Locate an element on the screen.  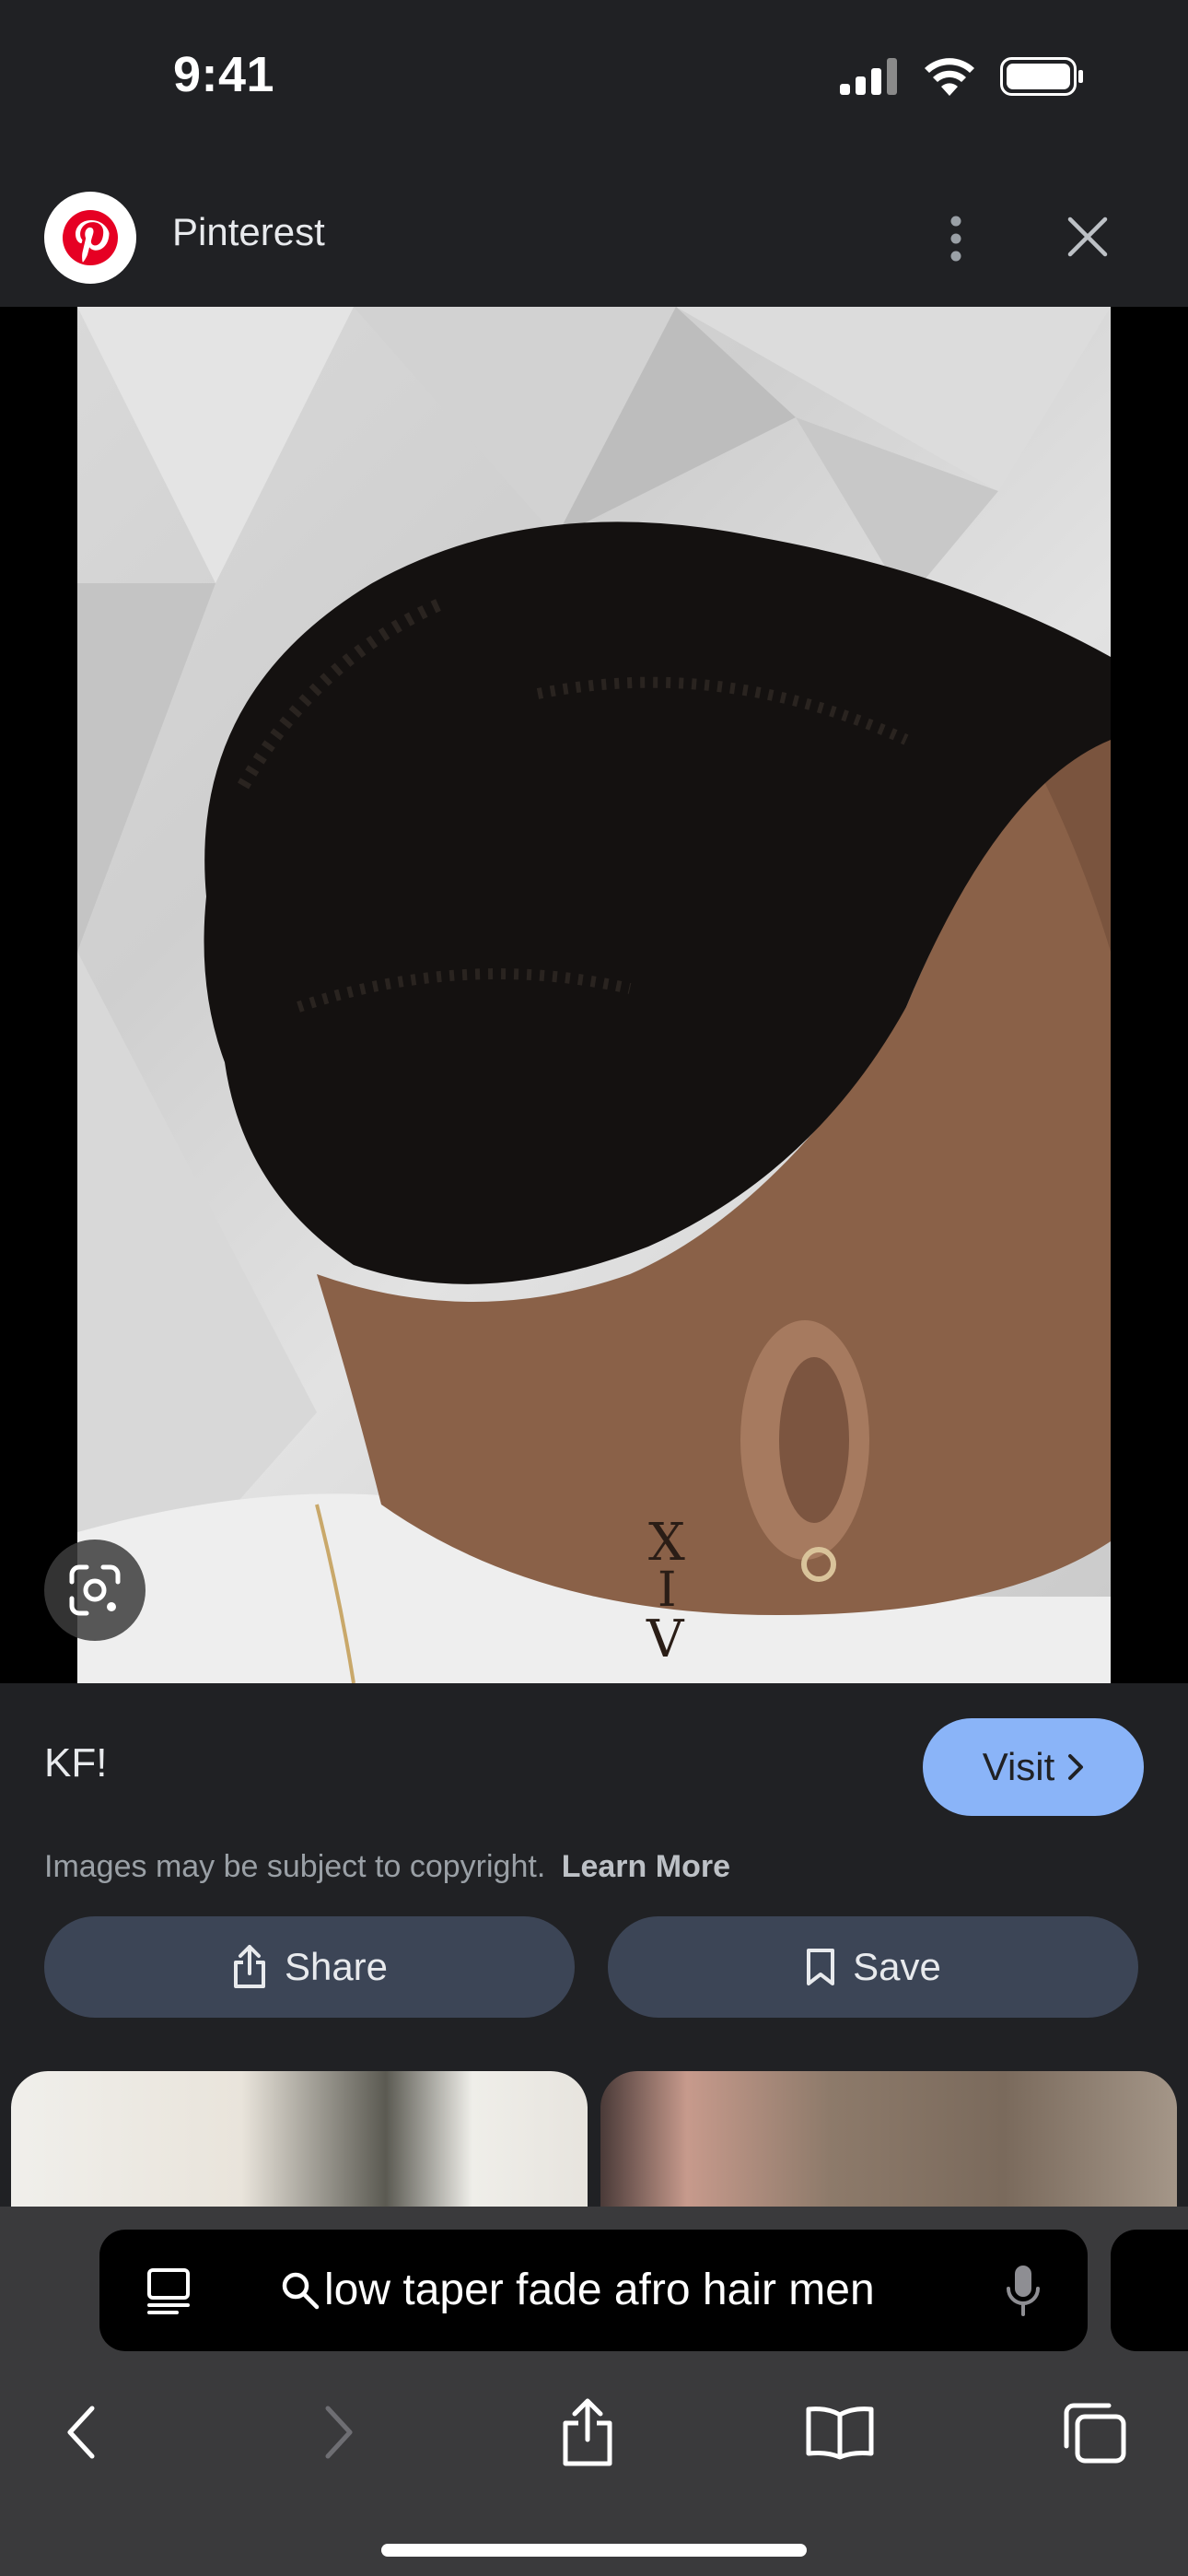
google-lens-button is located at coordinates (95, 1590).